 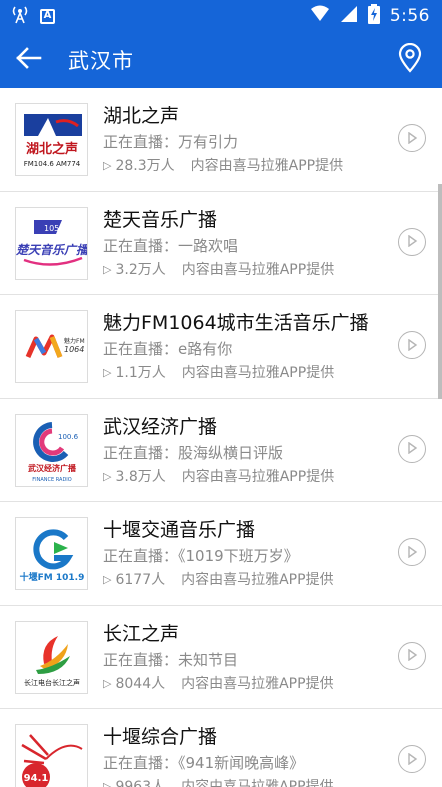 I want to click on now-playing: 正在直播：《941新闻晚高峰》, so click(x=204, y=763).